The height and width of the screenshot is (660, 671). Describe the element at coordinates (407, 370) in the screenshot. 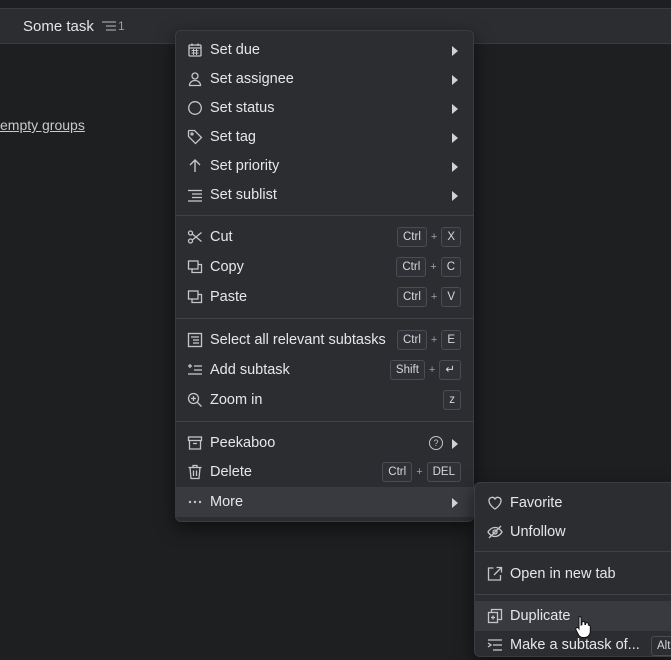

I see `shortcut-key: Shift` at that location.